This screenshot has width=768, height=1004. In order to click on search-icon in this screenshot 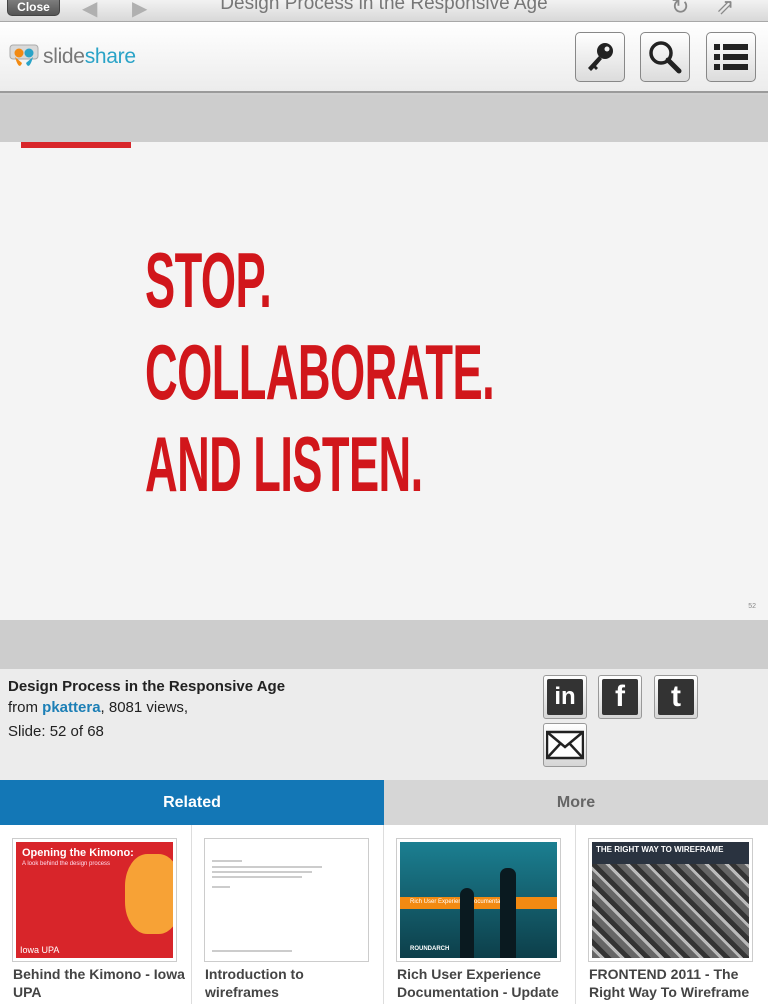, I will do `click(665, 57)`.